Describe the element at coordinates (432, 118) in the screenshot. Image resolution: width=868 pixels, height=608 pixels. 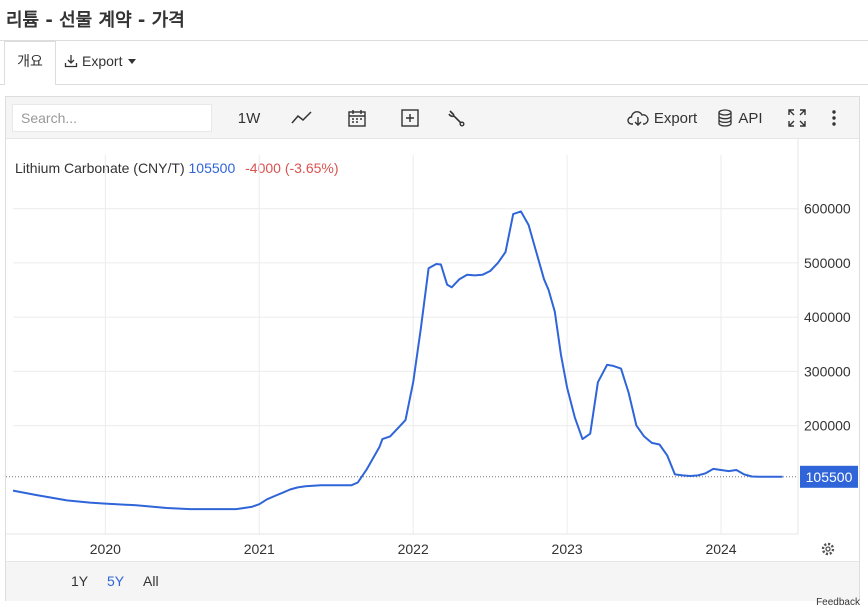
I see `chart-toolbar: 1W` at that location.